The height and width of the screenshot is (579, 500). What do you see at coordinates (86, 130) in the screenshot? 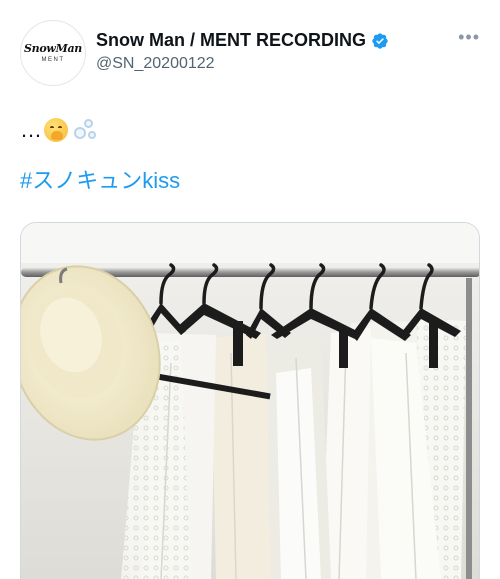
I see `bubbles-icon` at bounding box center [86, 130].